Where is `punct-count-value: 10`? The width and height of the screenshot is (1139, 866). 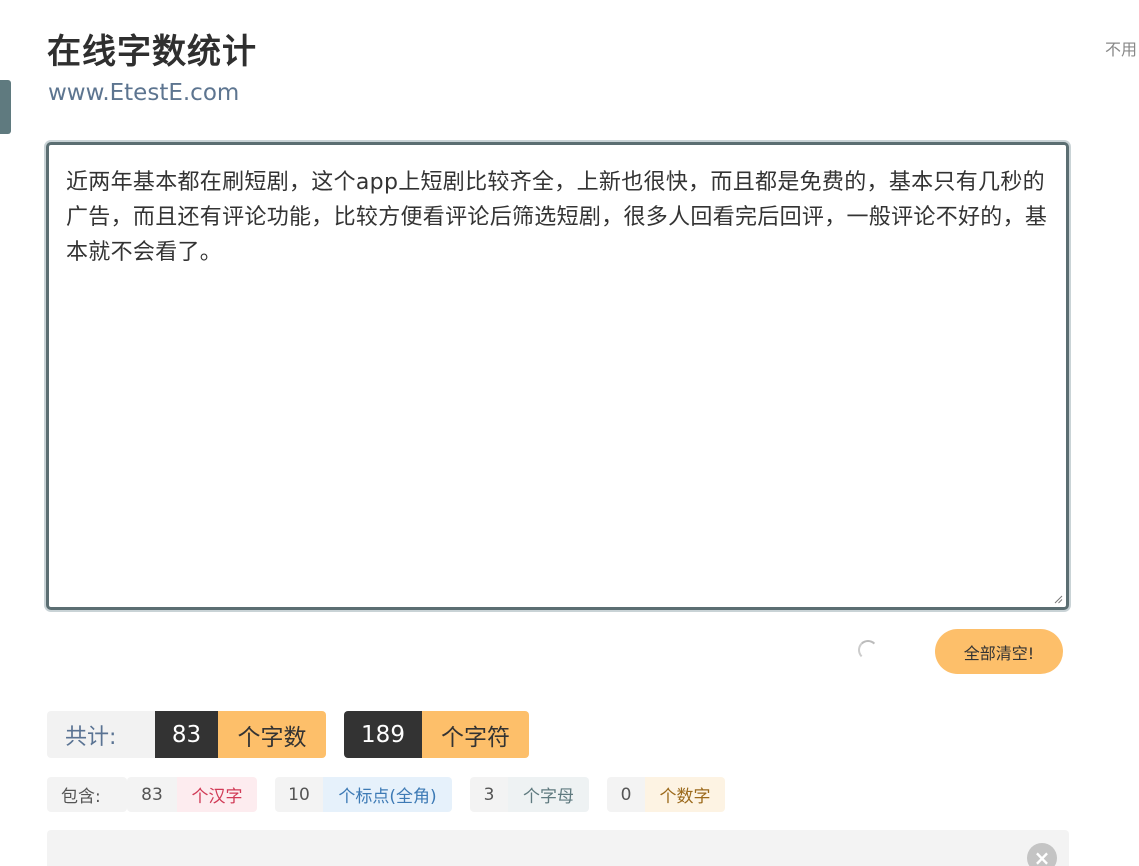 punct-count-value: 10 is located at coordinates (299, 794).